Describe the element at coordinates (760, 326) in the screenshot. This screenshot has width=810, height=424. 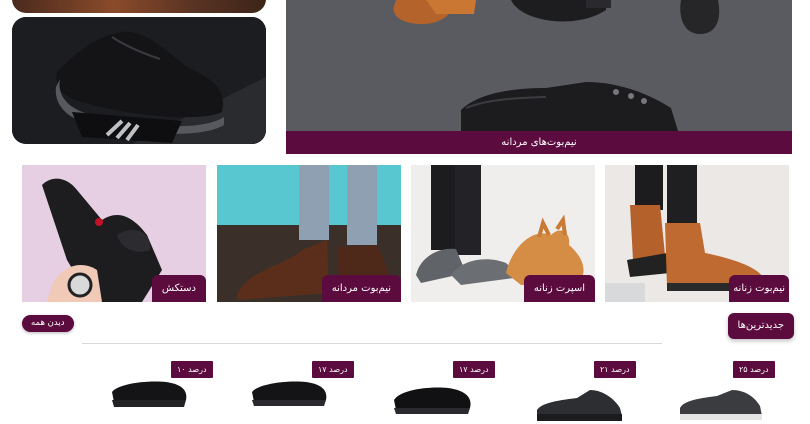
I see `newest-title: جدیدترین‌ها` at that location.